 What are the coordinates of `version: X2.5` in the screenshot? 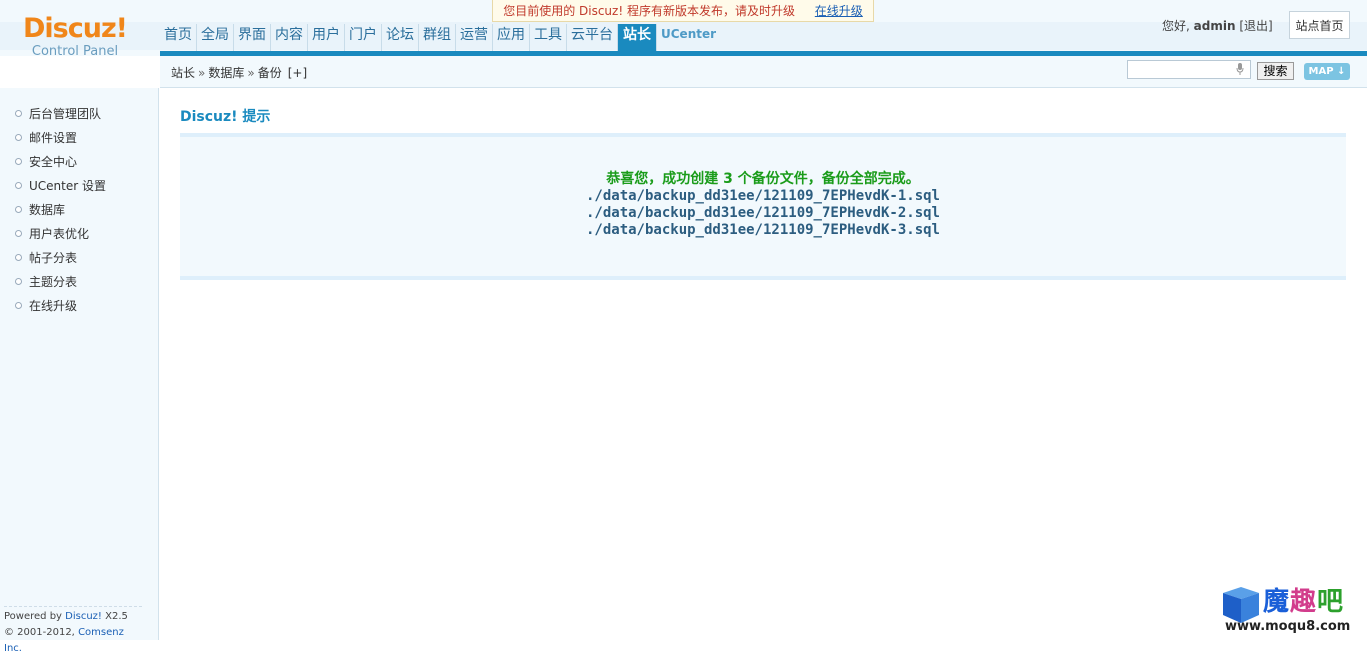 It's located at (116, 616).